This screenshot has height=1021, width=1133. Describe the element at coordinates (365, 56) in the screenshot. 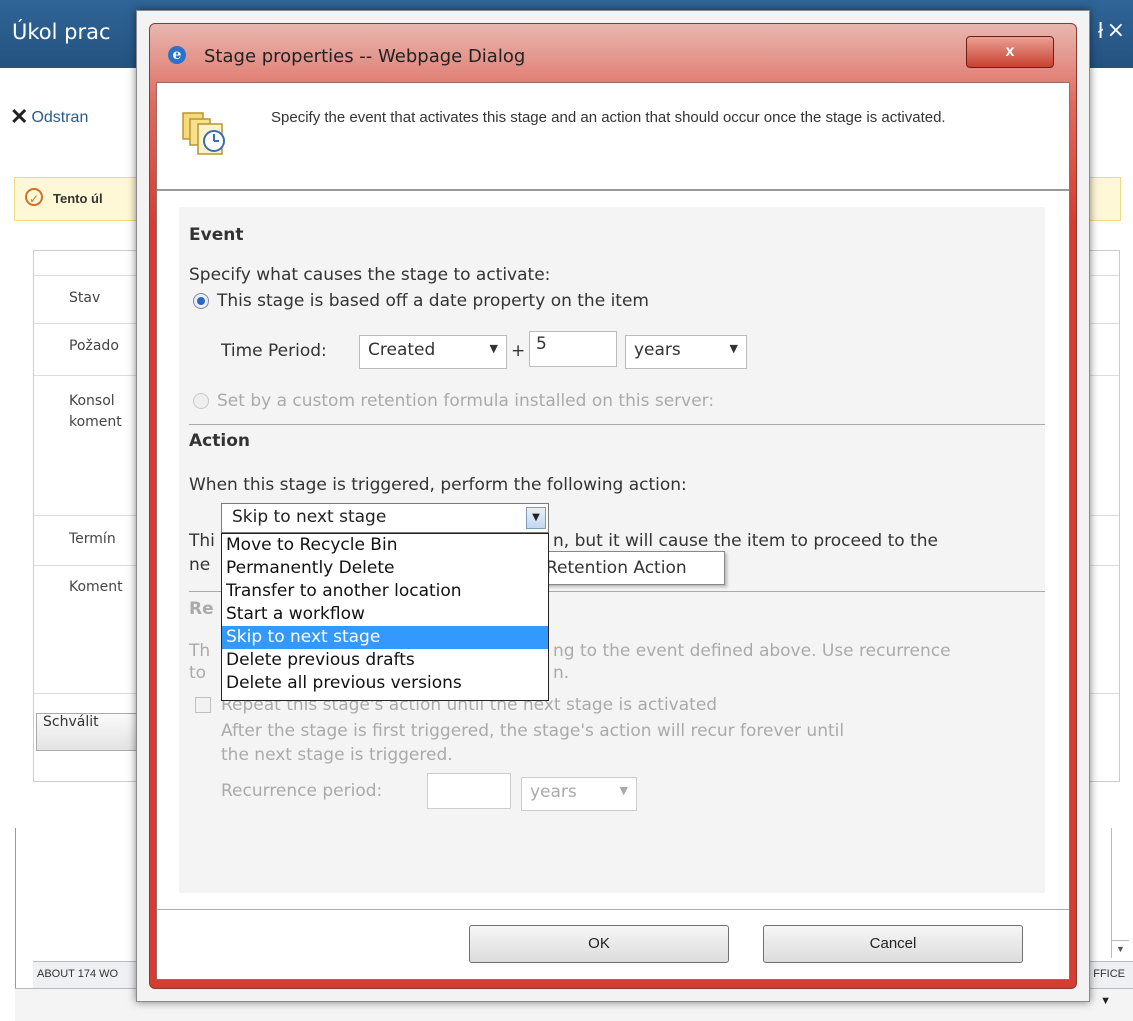

I see `dialog-title: Stage properties -- Webpage Dialog` at that location.